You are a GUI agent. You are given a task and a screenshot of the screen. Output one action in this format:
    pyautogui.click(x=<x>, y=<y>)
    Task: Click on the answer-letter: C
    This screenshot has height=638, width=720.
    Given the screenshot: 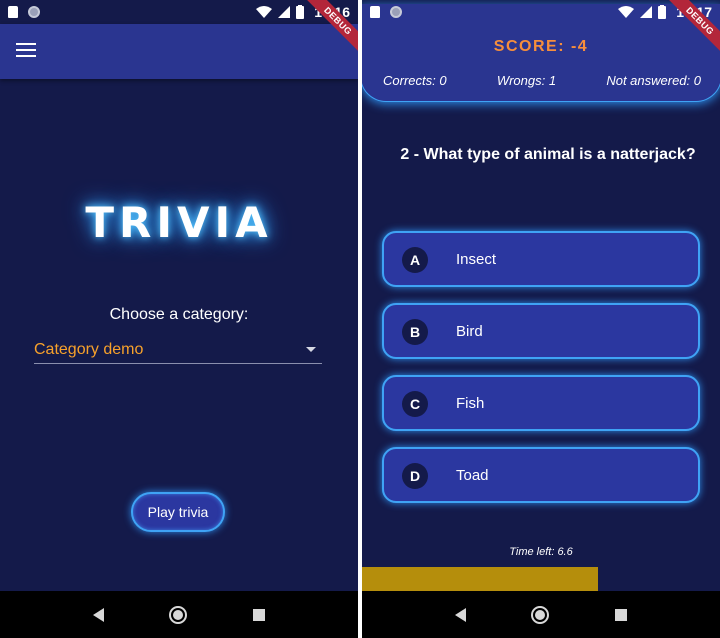 What is the action you would take?
    pyautogui.click(x=415, y=404)
    